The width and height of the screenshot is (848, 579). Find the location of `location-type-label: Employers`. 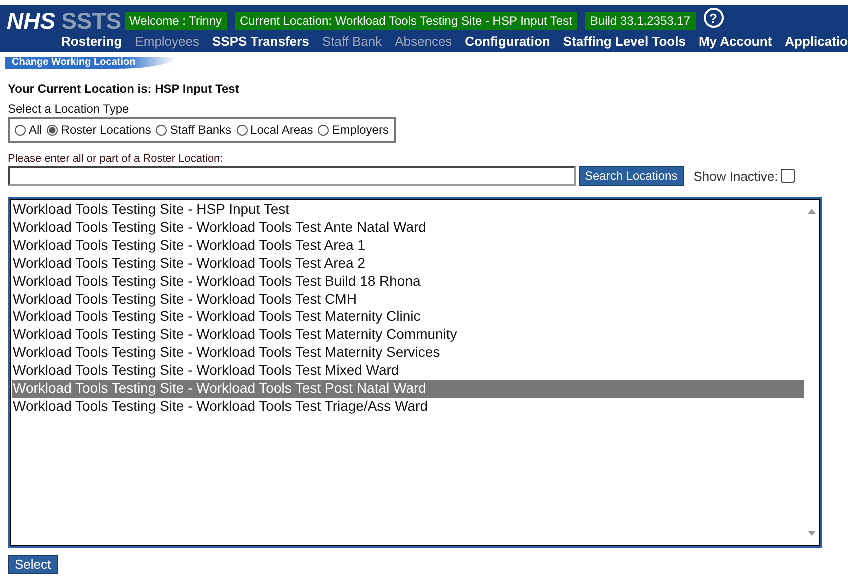

location-type-label: Employers is located at coordinates (360, 130).